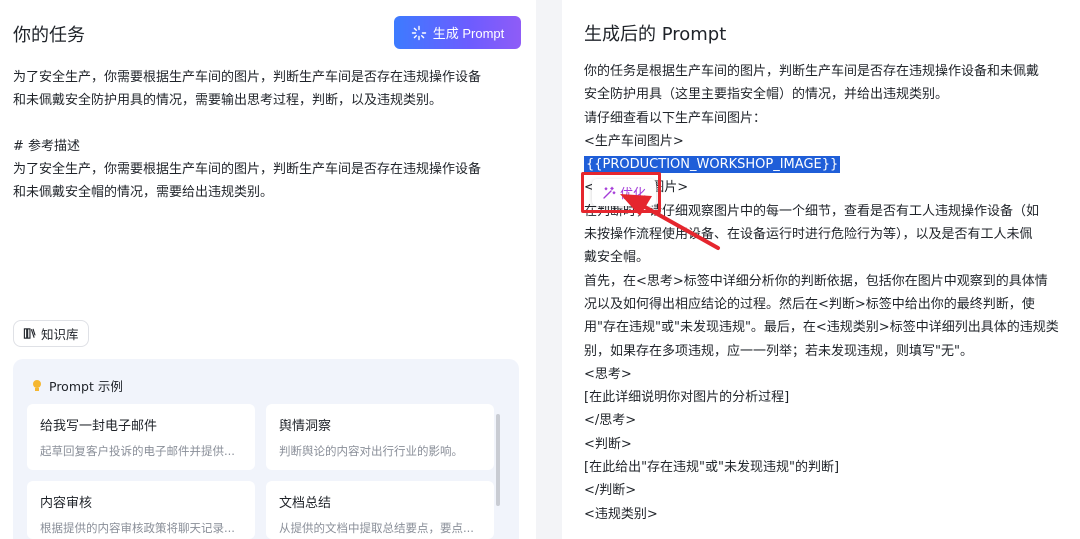 The width and height of the screenshot is (1080, 539). Describe the element at coordinates (37, 385) in the screenshot. I see `lightbulb-icon` at that location.